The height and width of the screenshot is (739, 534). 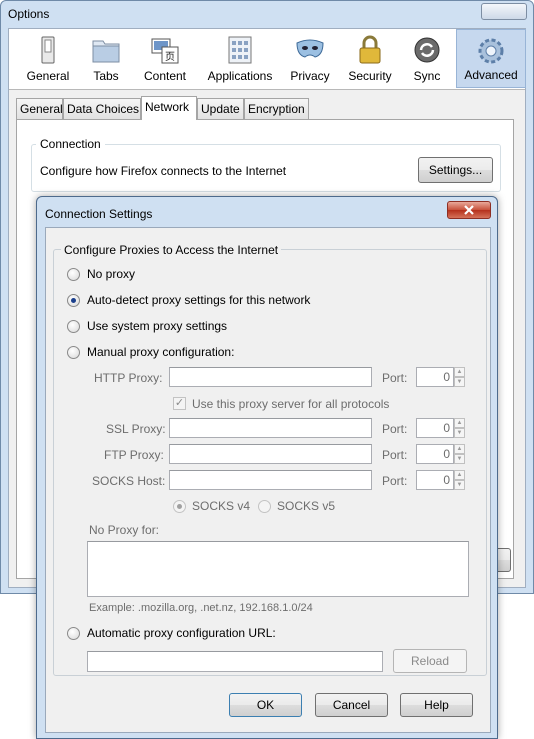 What do you see at coordinates (106, 51) in the screenshot?
I see `folder-tabs-icon` at bounding box center [106, 51].